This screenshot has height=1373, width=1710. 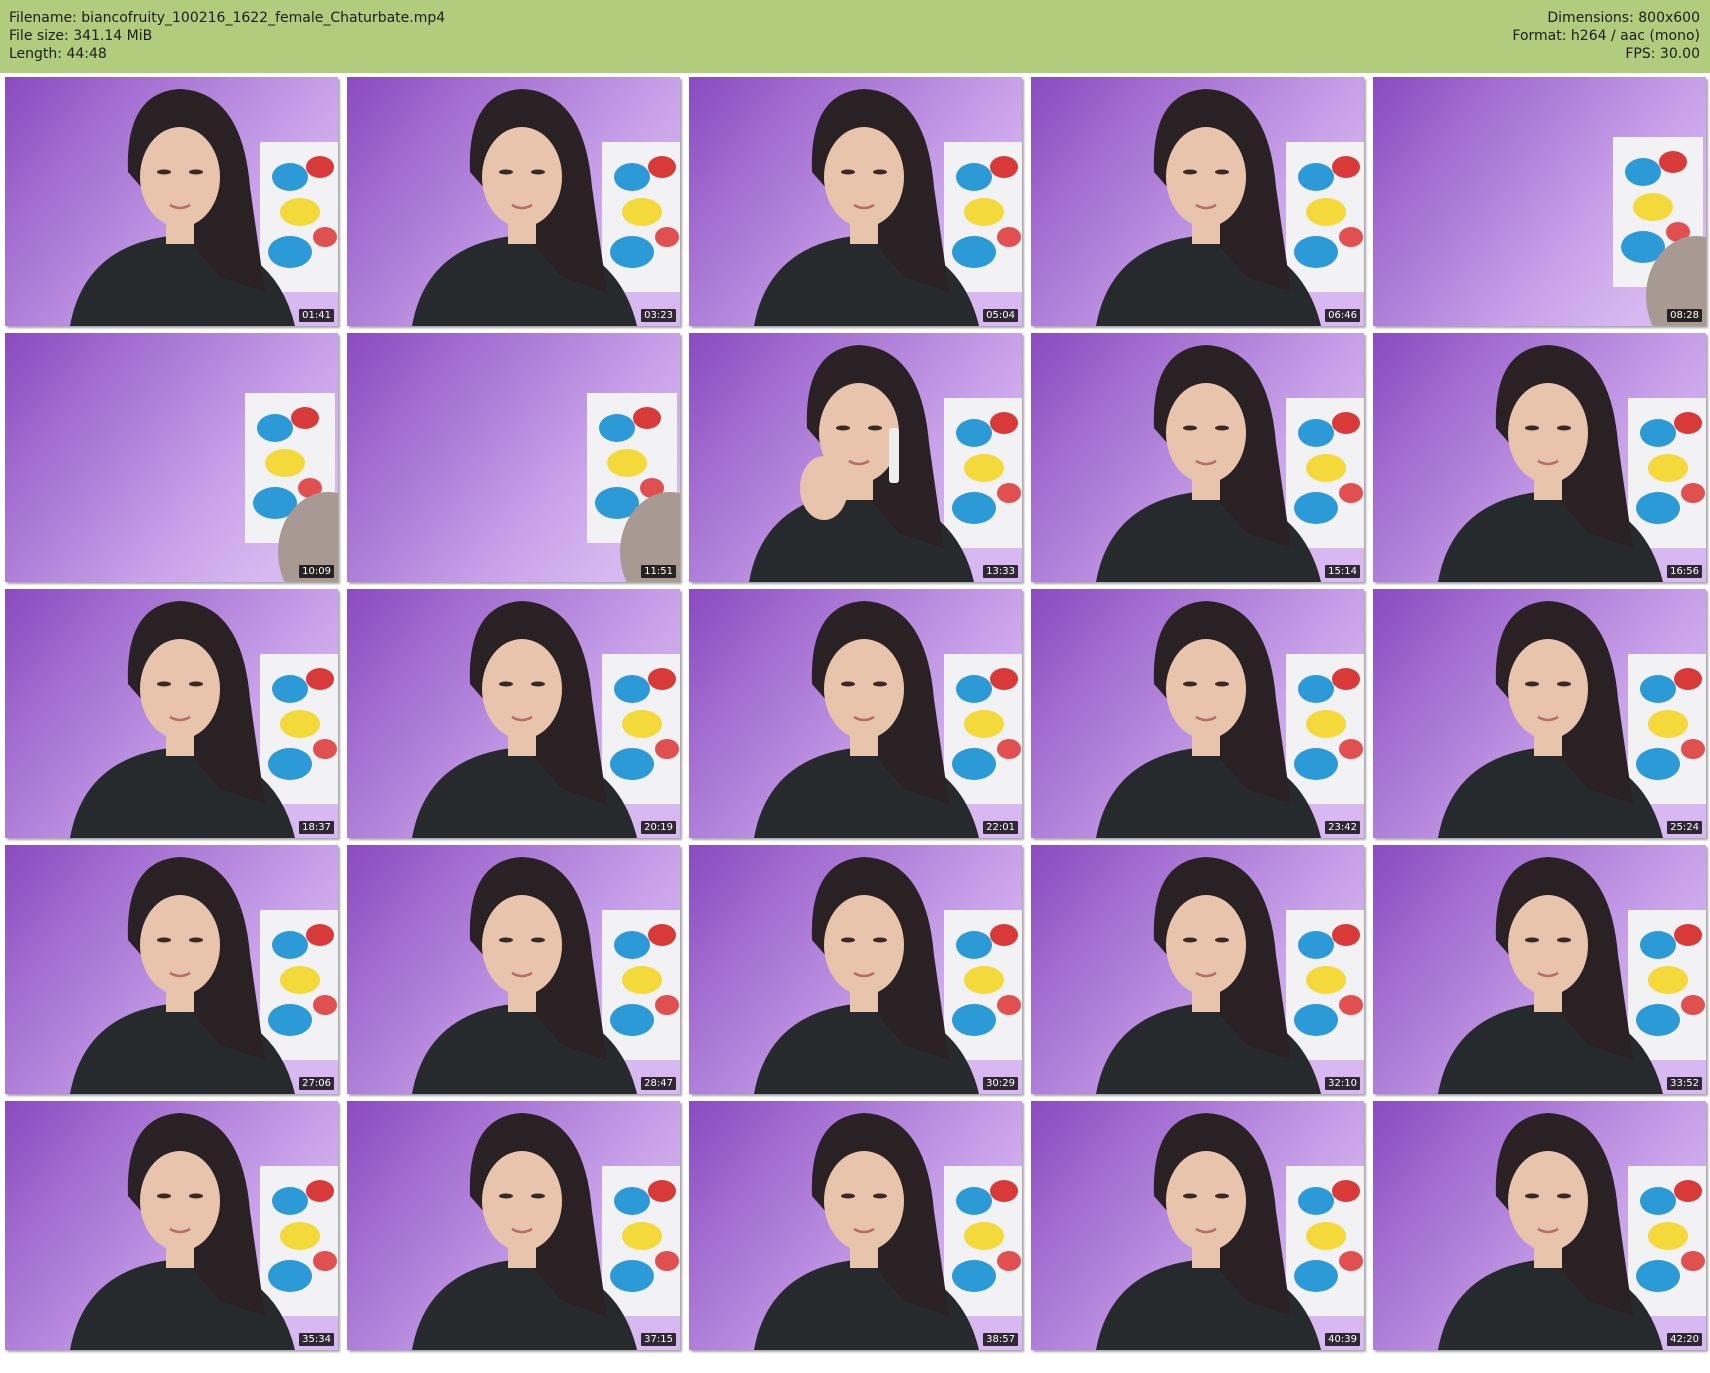 I want to click on fps-text: FPS: 30.00, so click(x=1662, y=54).